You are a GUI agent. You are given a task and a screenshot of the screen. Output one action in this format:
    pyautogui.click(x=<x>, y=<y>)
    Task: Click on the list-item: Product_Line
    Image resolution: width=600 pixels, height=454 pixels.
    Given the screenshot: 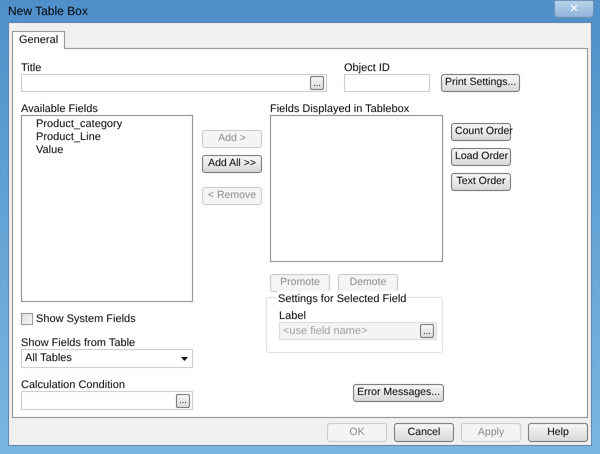 What is the action you would take?
    pyautogui.click(x=68, y=137)
    